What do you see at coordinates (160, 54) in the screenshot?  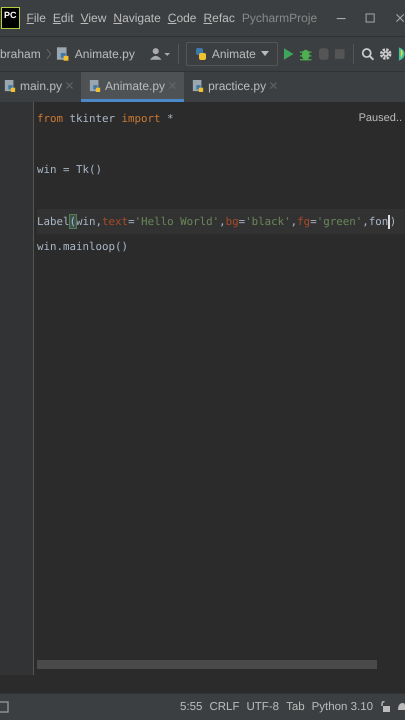 I see `user-icon` at bounding box center [160, 54].